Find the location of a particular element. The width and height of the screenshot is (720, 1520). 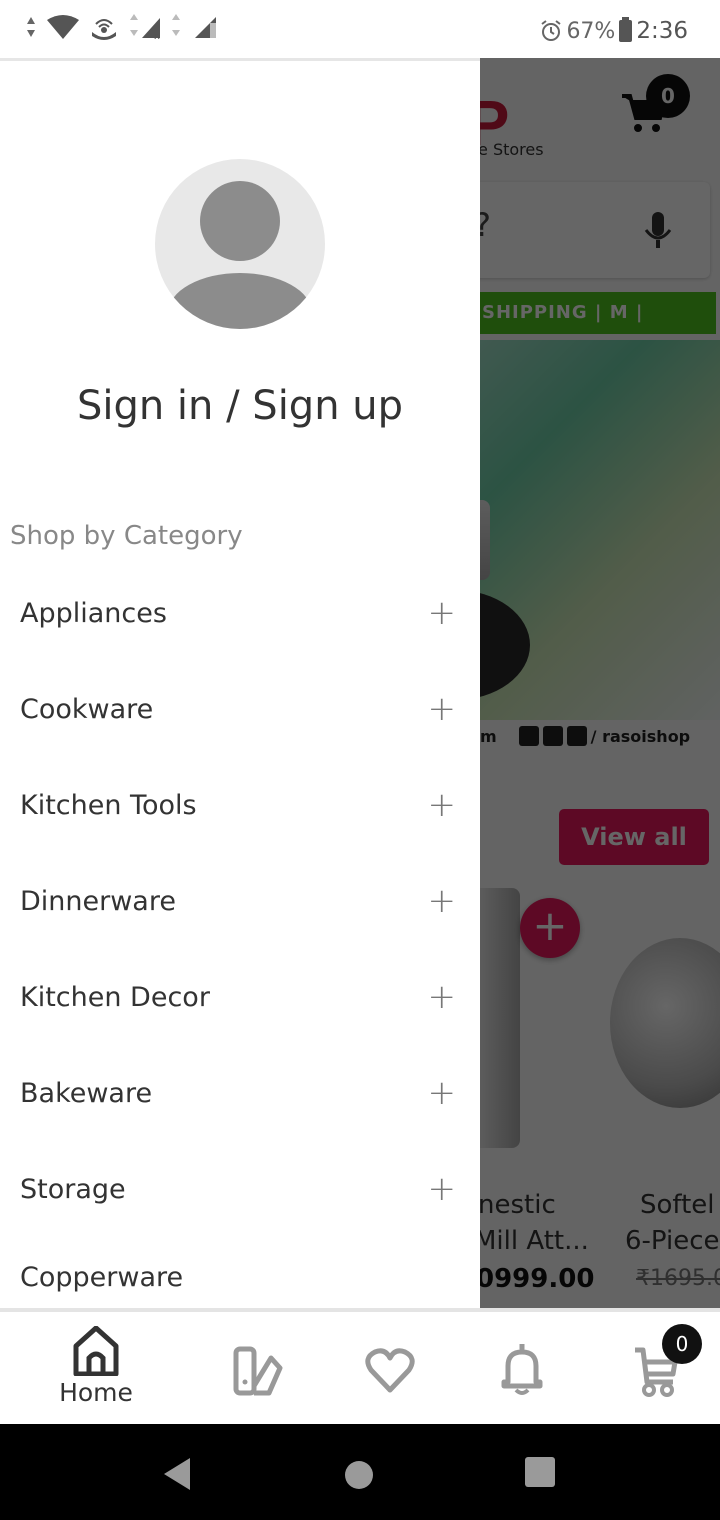

category-item-storage: Storage + is located at coordinates (240, 1189).